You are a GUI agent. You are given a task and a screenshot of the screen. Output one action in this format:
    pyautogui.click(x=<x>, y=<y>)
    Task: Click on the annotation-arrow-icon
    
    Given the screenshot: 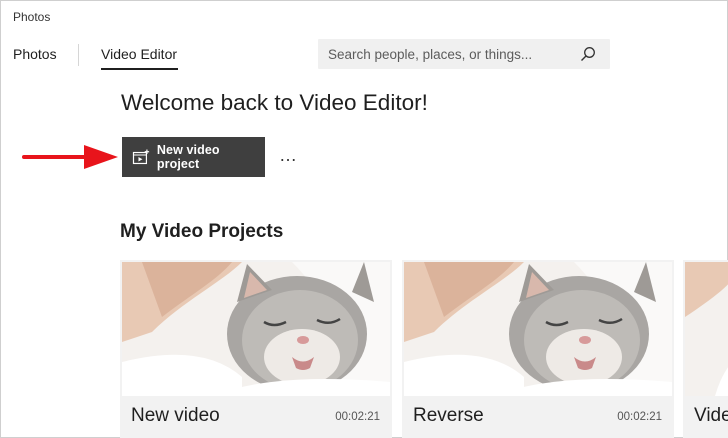 What is the action you would take?
    pyautogui.click(x=70, y=157)
    